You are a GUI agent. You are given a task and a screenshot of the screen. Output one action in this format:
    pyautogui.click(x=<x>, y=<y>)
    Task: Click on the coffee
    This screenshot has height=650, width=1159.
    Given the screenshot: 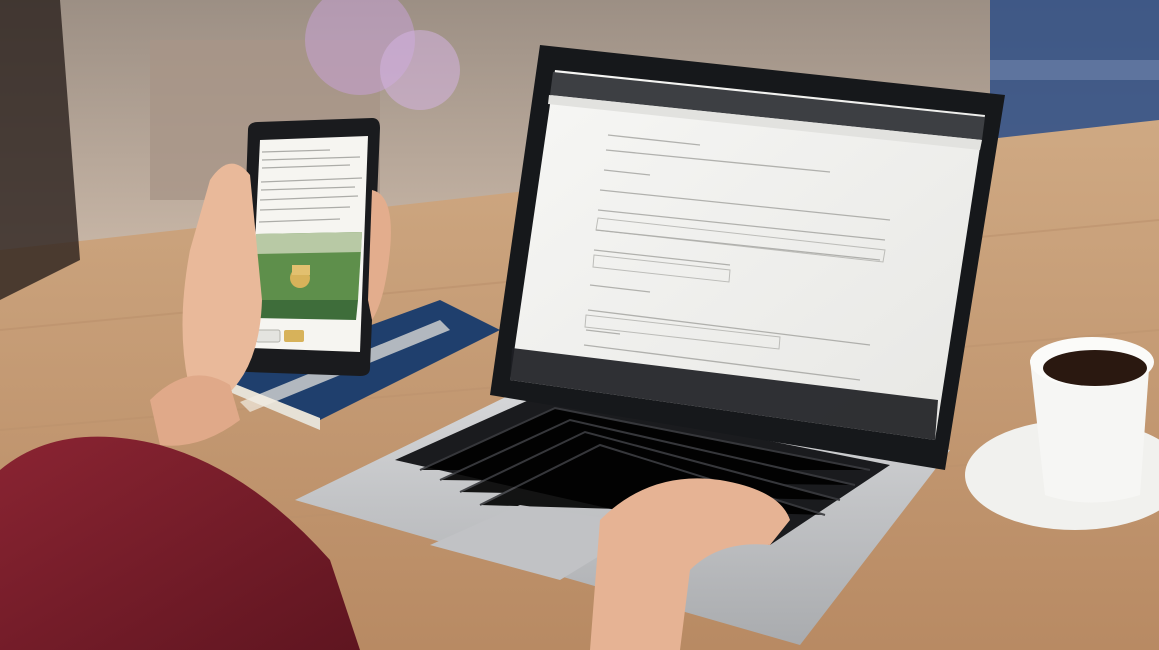 What is the action you would take?
    pyautogui.click(x=1095, y=368)
    